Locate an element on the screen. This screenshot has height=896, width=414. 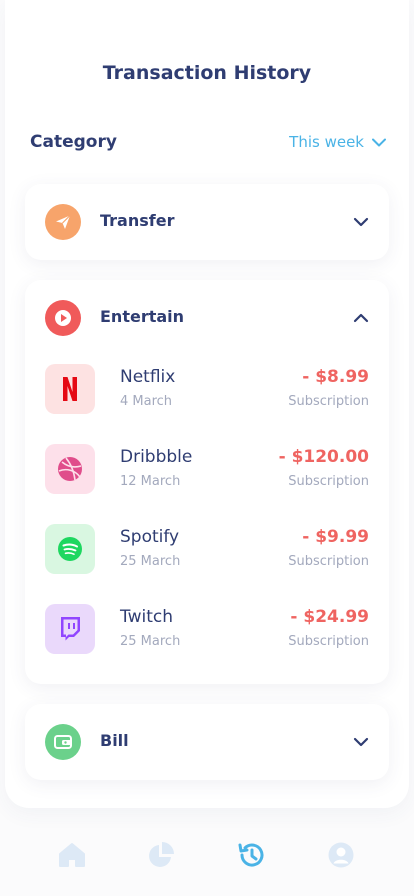
category-label-entertain: Entertain is located at coordinates (142, 316).